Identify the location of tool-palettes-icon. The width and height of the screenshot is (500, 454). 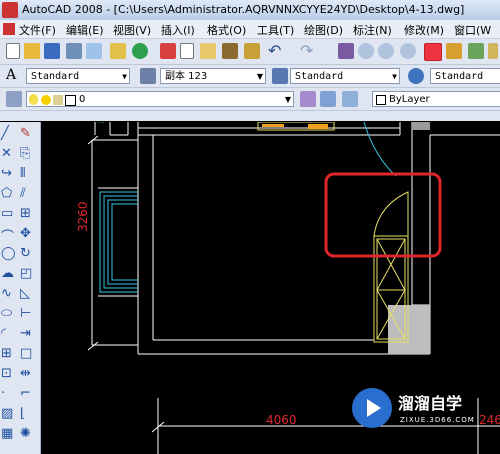
(476, 51).